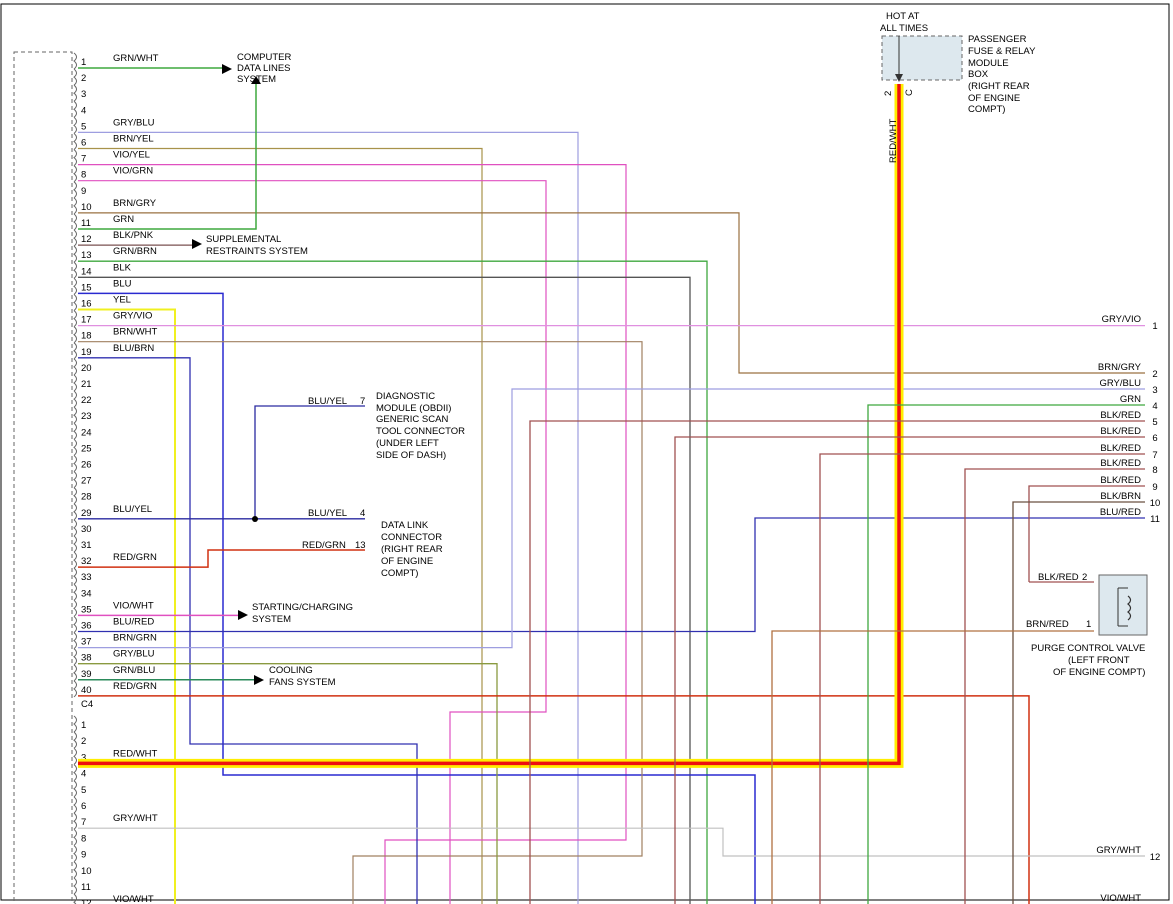 This screenshot has height=904, width=1173. I want to click on right-wire-label: VIO/WHT, so click(1120, 898).